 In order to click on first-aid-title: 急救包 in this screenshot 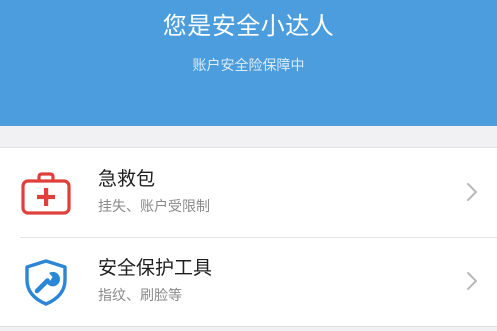, I will do `click(127, 179)`.